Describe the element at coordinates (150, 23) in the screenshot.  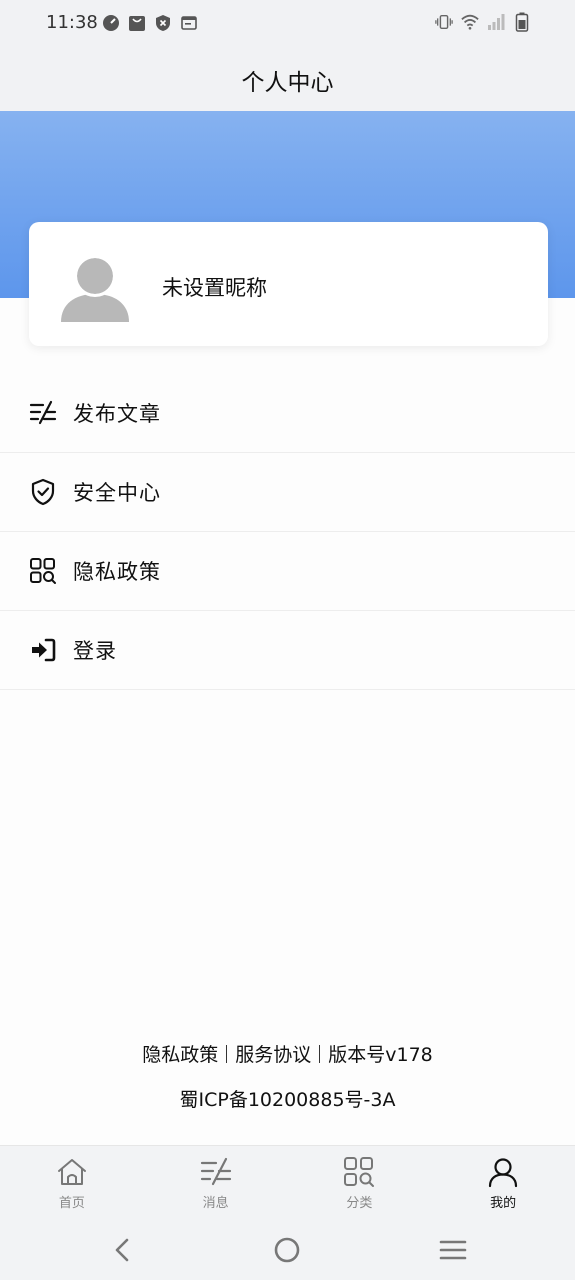
I see `status-icons-left` at that location.